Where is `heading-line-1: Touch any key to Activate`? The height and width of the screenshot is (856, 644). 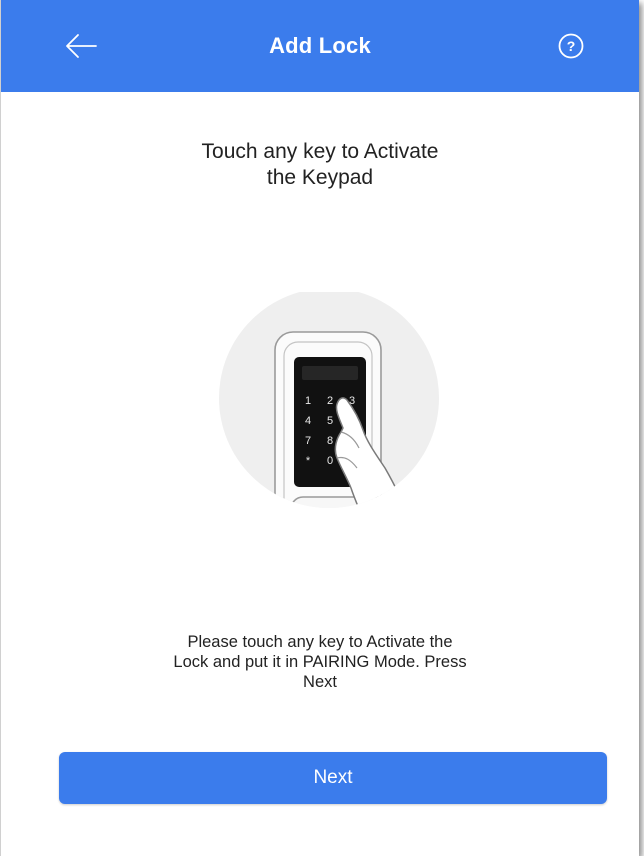
heading-line-1: Touch any key to Activate is located at coordinates (320, 151).